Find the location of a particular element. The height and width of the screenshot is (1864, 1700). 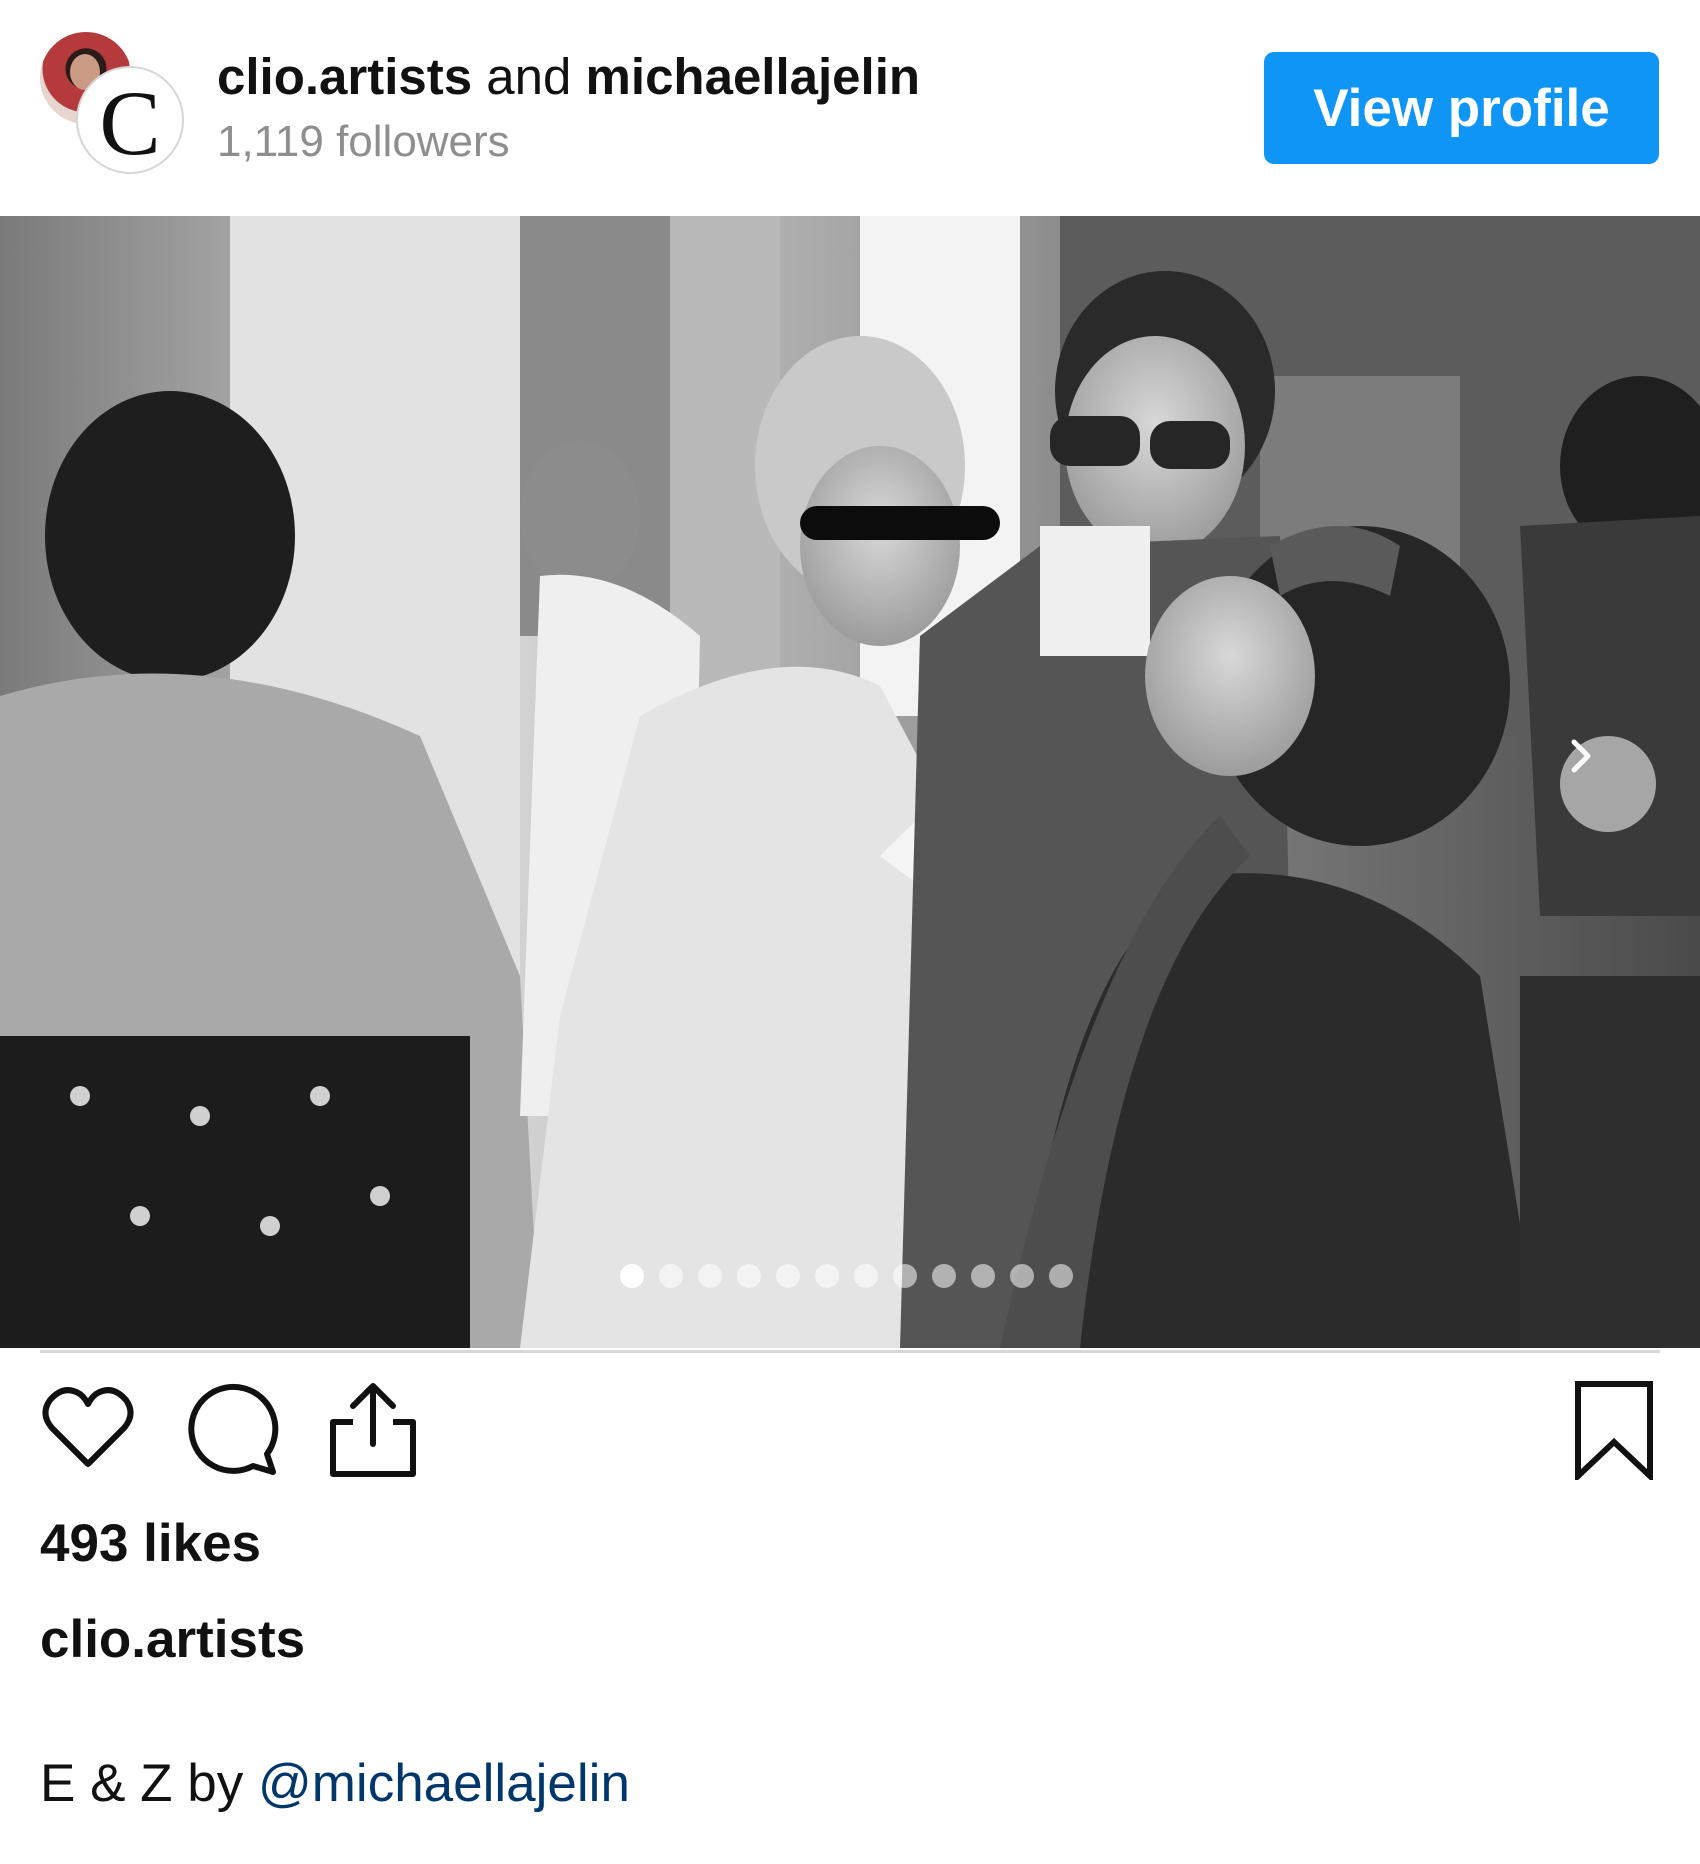

share-icon is located at coordinates (373, 1430).